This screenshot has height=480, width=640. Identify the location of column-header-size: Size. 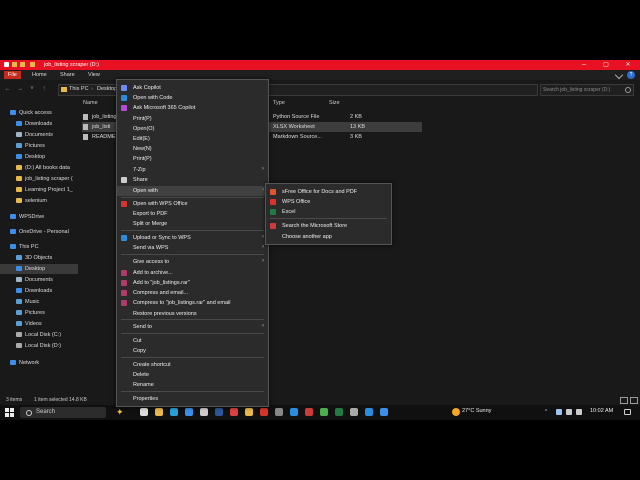
(334, 103).